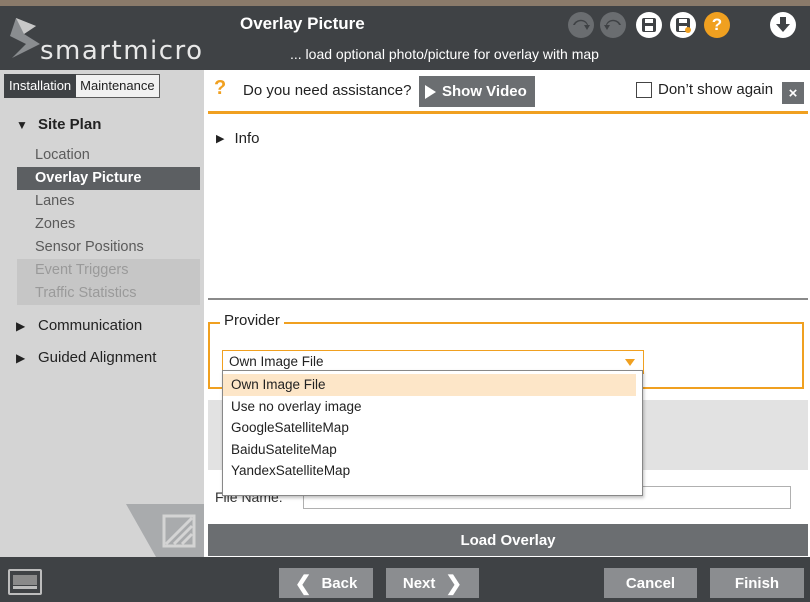 The height and width of the screenshot is (602, 810). What do you see at coordinates (165, 530) in the screenshot?
I see `map-corner-icon` at bounding box center [165, 530].